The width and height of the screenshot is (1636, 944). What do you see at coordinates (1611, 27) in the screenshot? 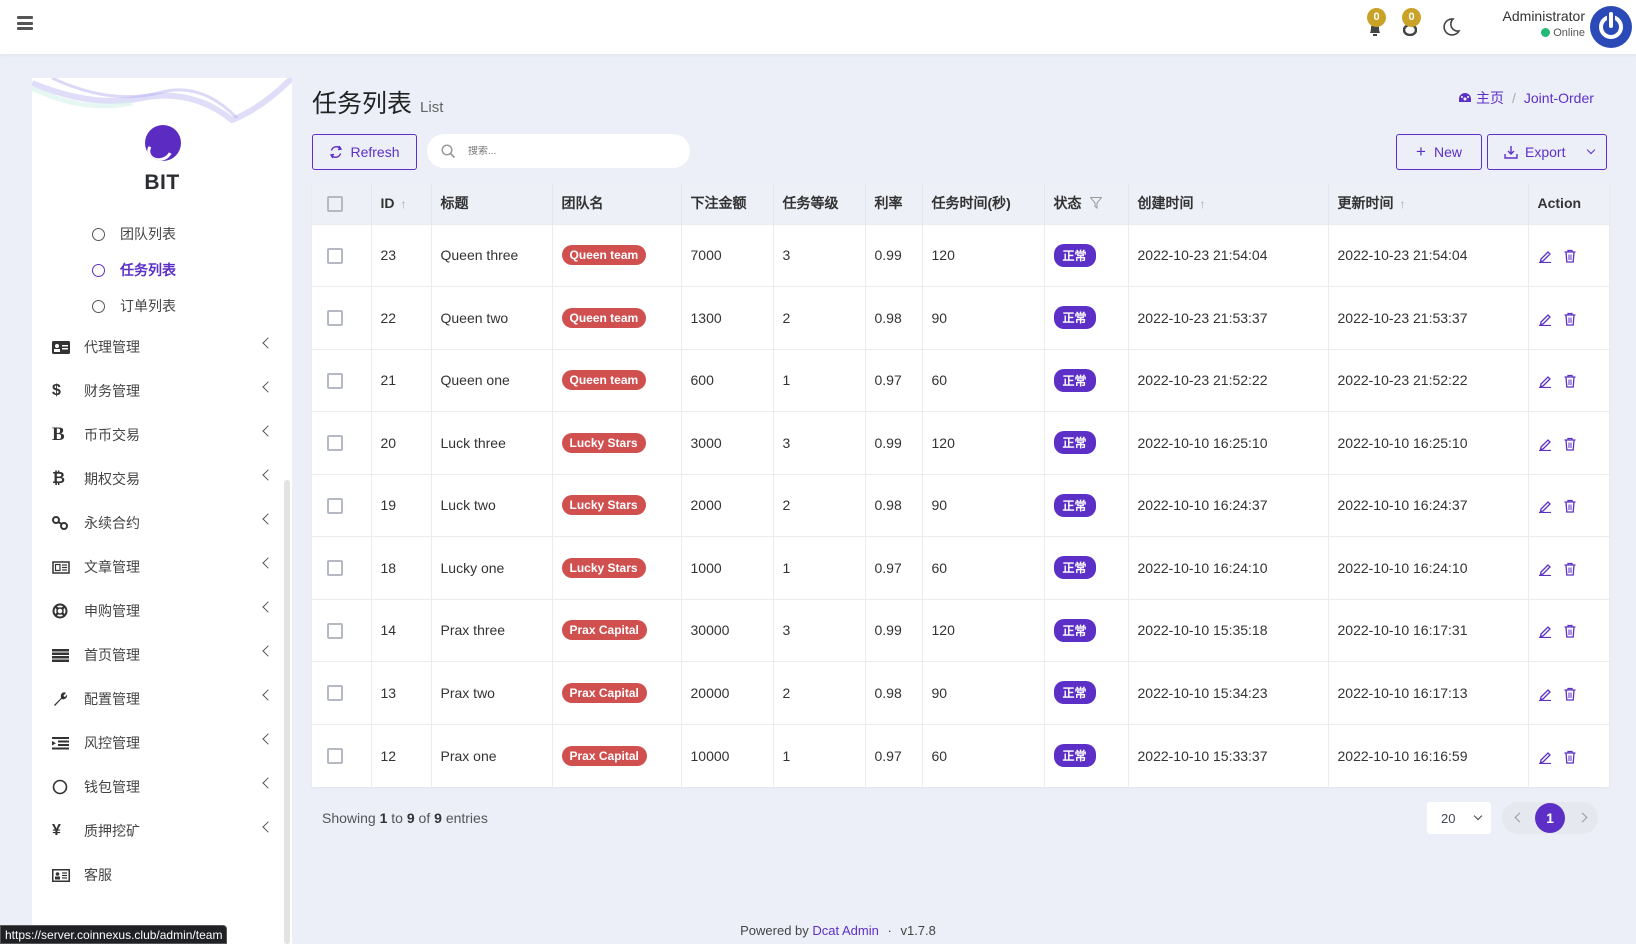
I see `user-avatar` at bounding box center [1611, 27].